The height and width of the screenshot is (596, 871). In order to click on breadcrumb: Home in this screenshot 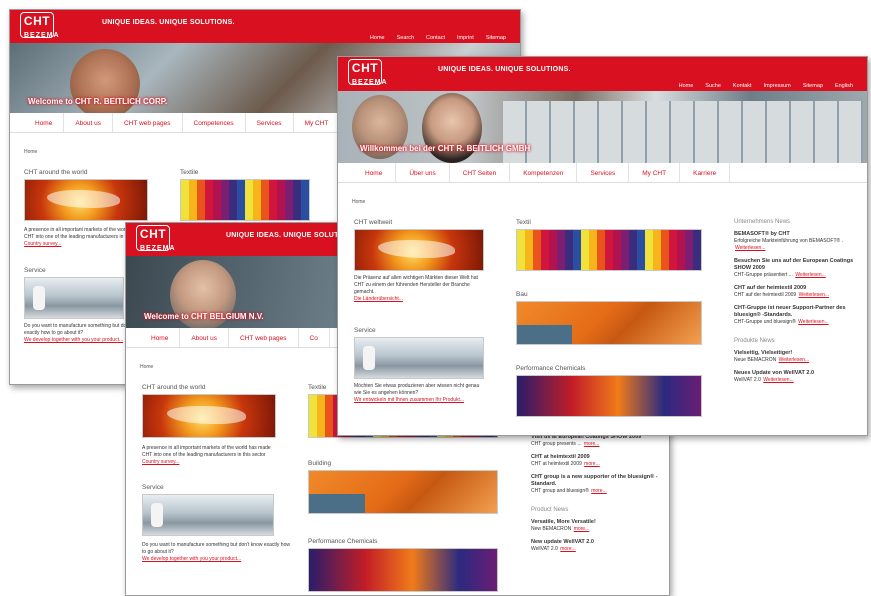, I will do `click(609, 202)`.